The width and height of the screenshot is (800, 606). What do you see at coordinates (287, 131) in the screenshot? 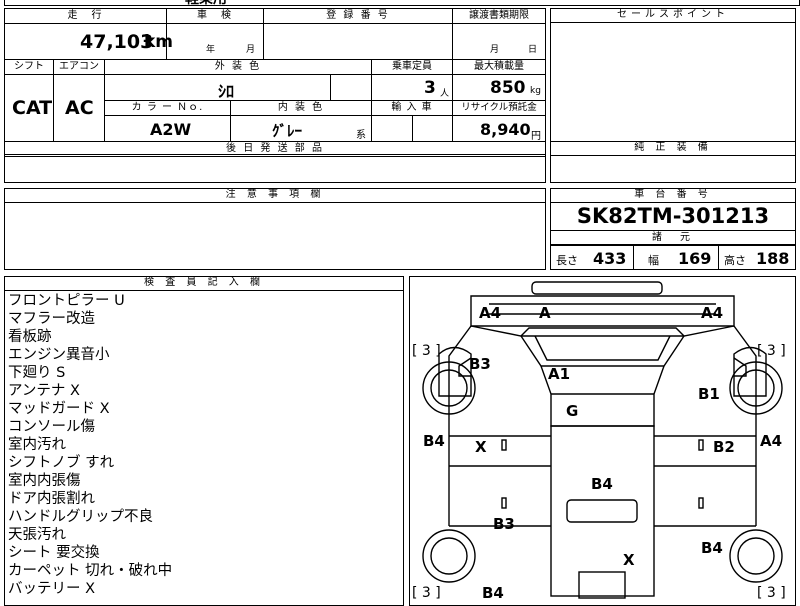
I see `interior-color-value: ｸﾞﾚｰ` at bounding box center [287, 131].